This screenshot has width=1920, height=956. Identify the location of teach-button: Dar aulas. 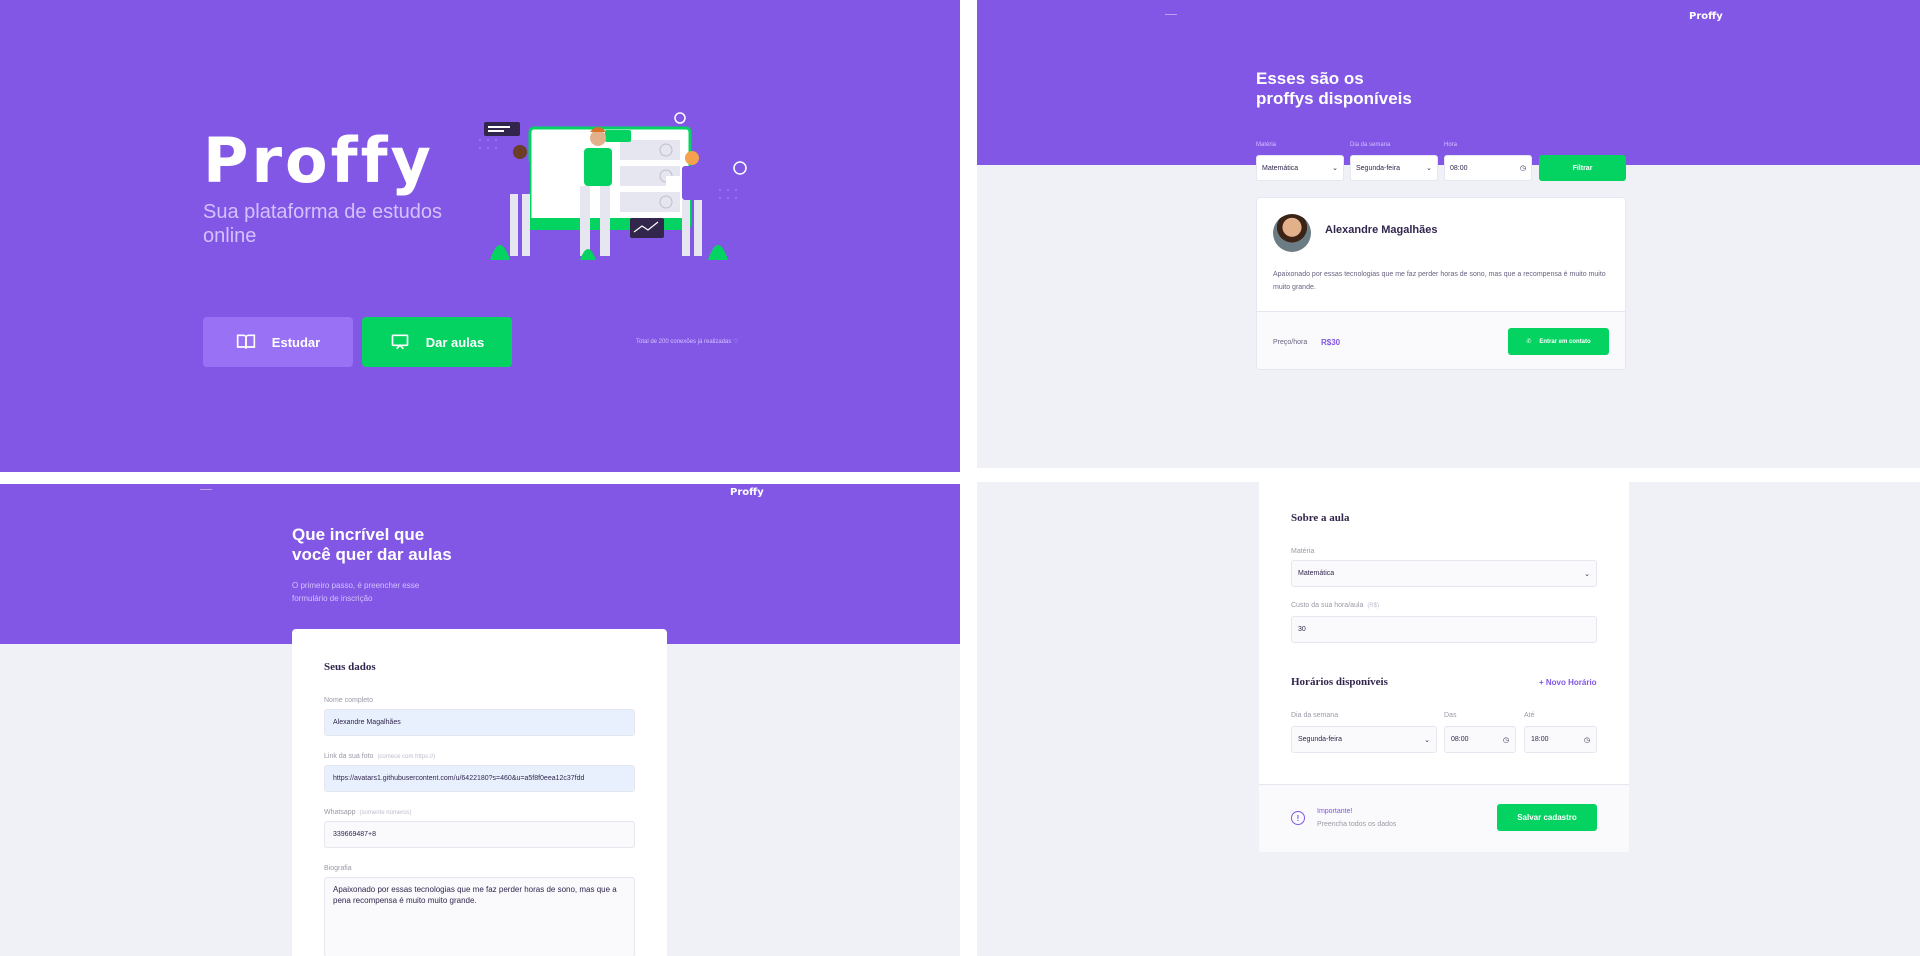
(437, 342).